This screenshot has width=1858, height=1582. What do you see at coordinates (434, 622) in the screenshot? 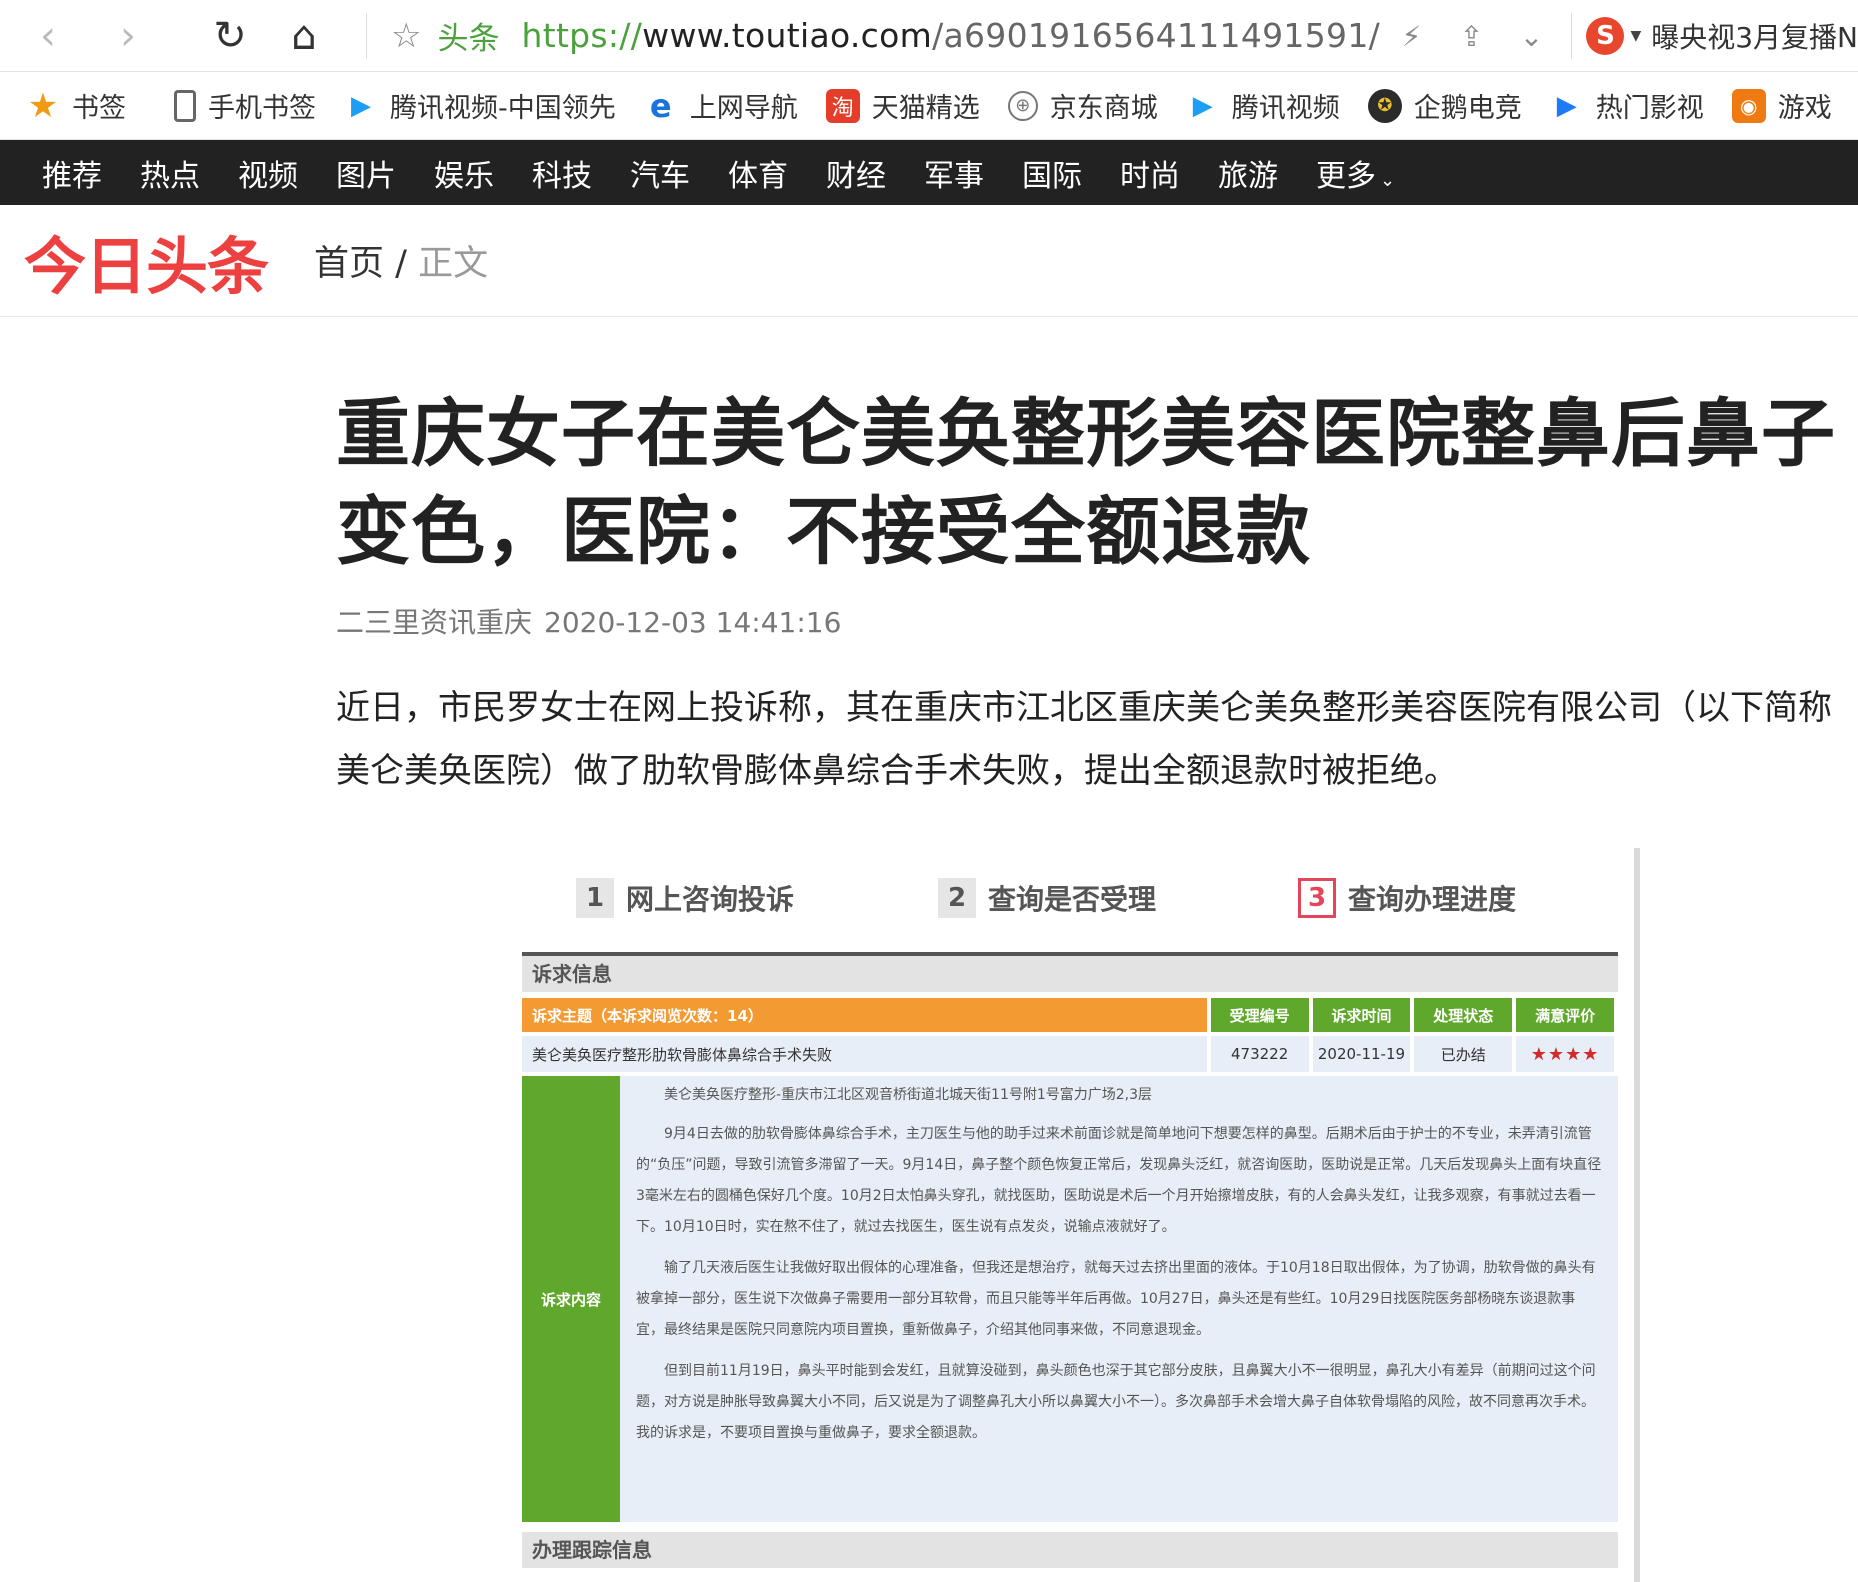
I see `article-source: 二三里资讯重庆` at bounding box center [434, 622].